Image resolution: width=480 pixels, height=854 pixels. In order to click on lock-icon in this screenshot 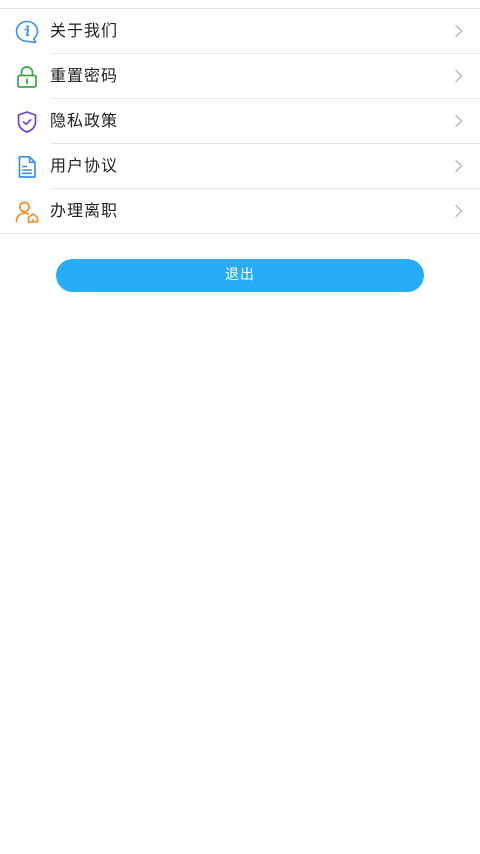, I will do `click(27, 77)`.